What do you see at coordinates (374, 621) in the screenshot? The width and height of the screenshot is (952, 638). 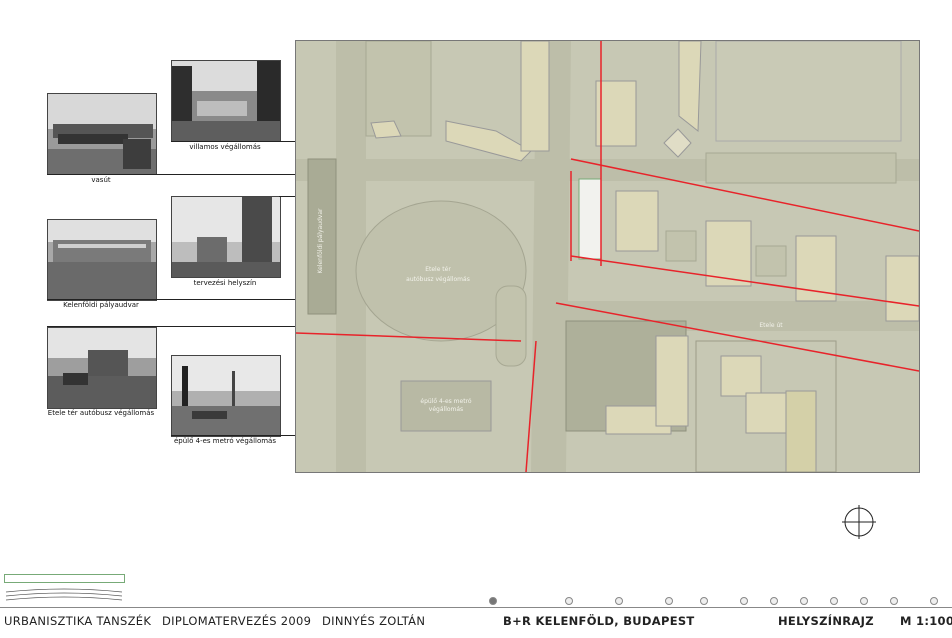 I see `footer-author: DINNYÉS ZOLTÁN` at bounding box center [374, 621].